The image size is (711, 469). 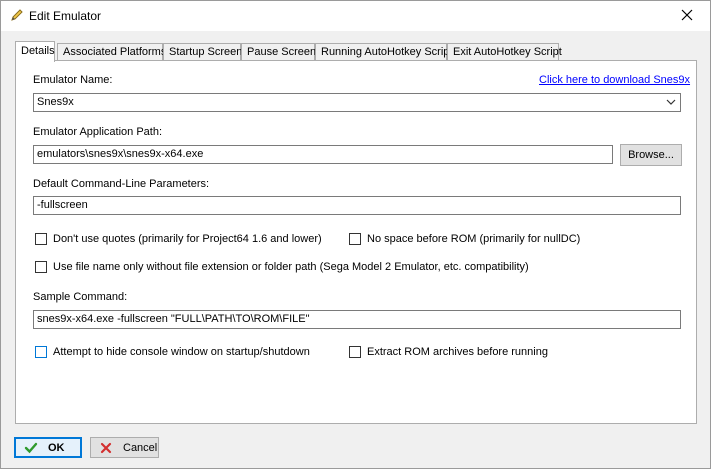 I want to click on tab-running-autohotkey-script: Running AutoHotkey Script, so click(x=383, y=52).